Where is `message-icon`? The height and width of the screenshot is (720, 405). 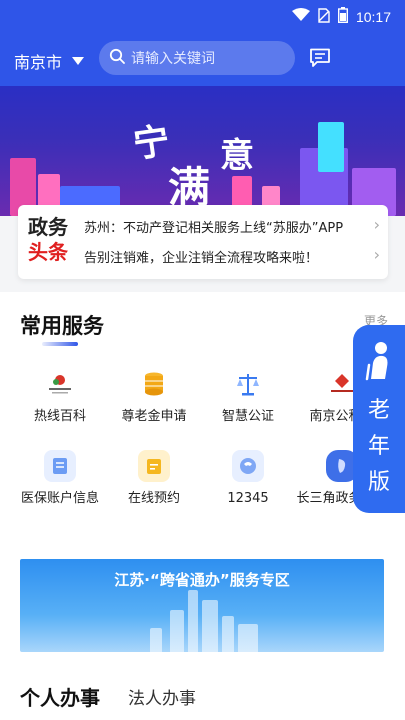
message-icon is located at coordinates (320, 58).